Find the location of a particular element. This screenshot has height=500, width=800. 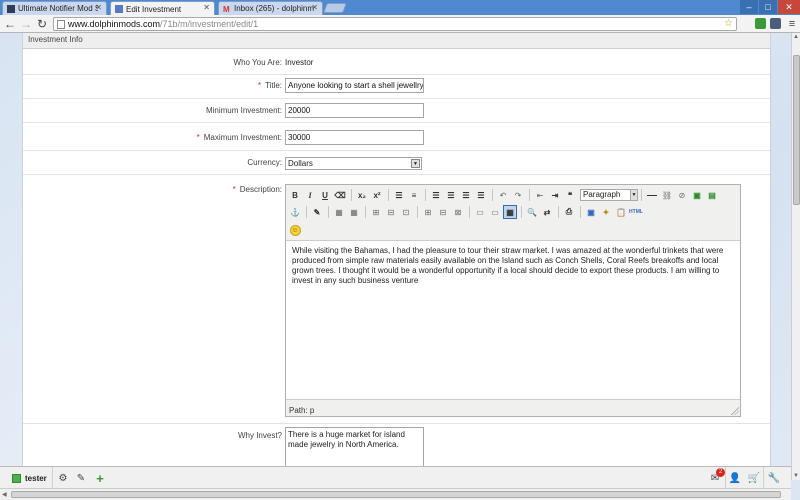

forward-arrow-icon: → is located at coordinates (26, 24).